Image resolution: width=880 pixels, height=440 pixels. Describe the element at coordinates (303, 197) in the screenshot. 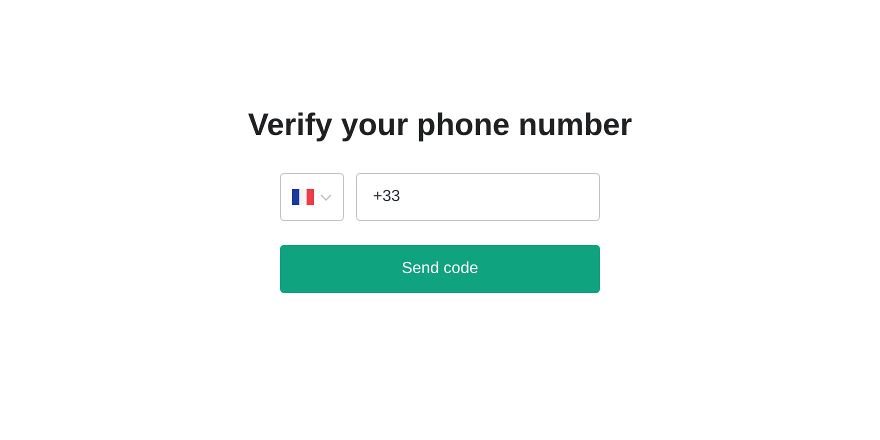

I see `flag-icon` at that location.